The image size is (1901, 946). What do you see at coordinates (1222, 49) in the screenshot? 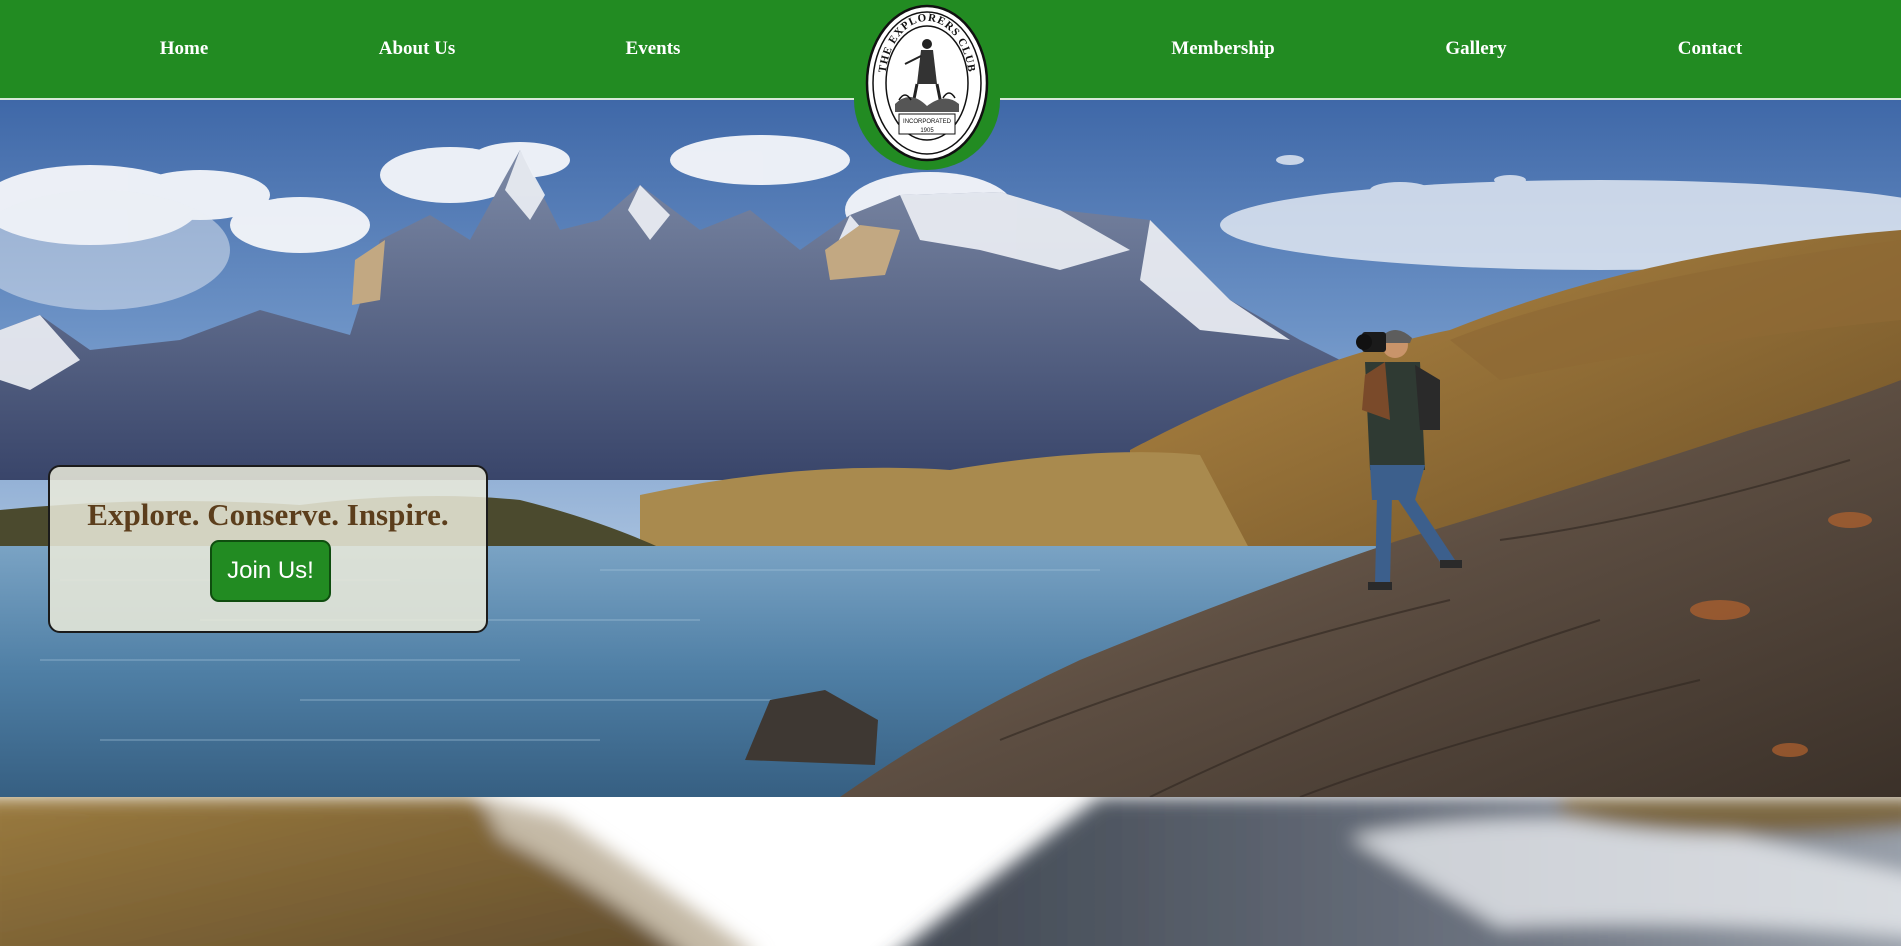
I see `nav-link-membership: Membership` at bounding box center [1222, 49].